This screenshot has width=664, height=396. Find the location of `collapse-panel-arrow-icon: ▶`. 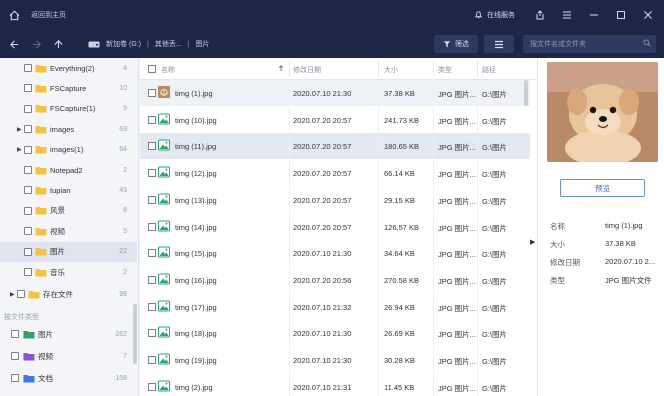

collapse-panel-arrow-icon: ▶ is located at coordinates (532, 242).